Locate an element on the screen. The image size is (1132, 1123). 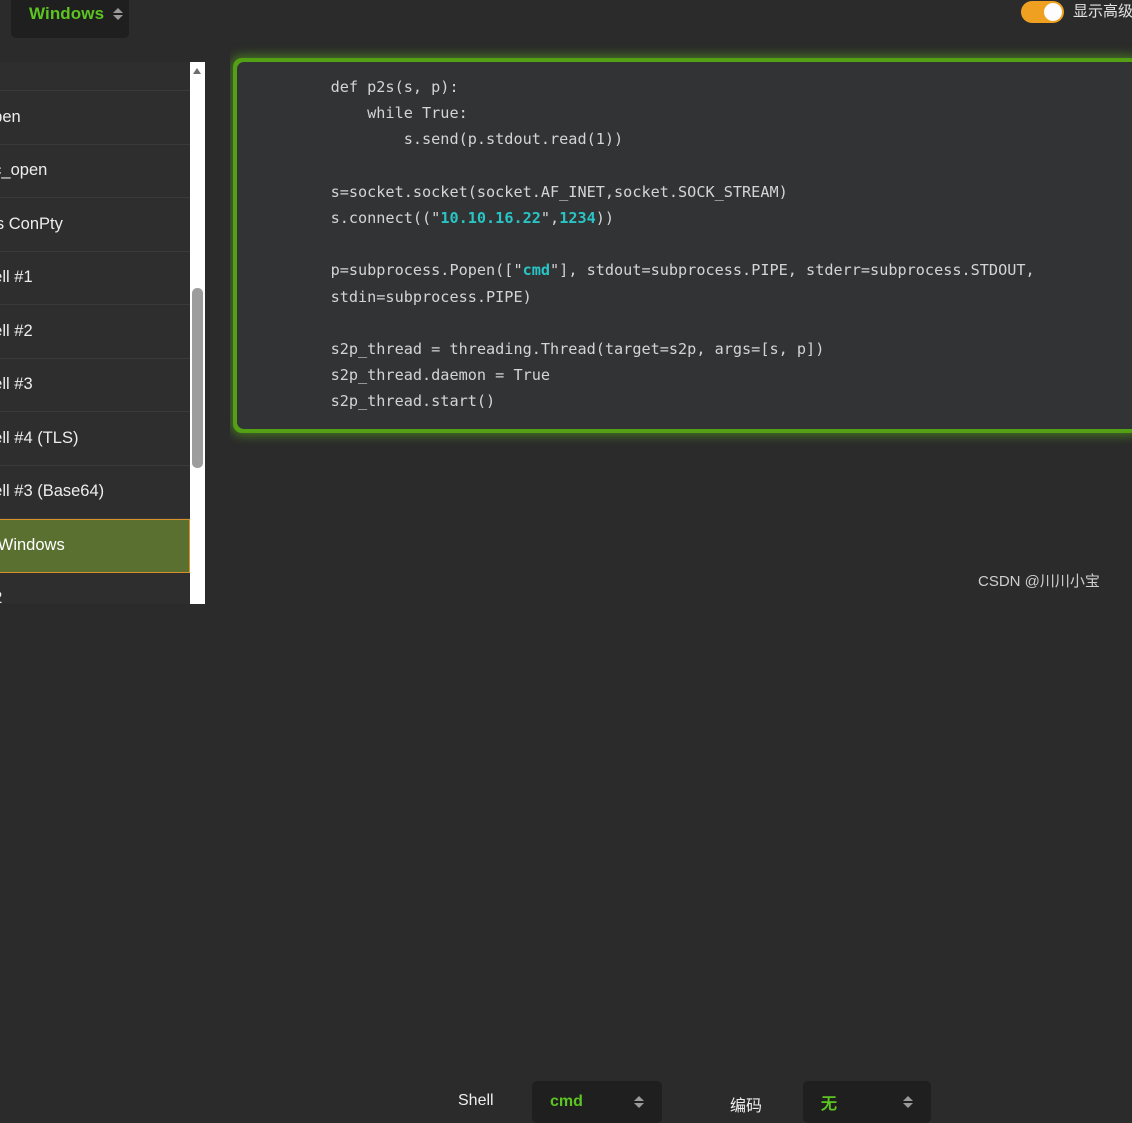
list-item-label: ws ConPty is located at coordinates (31, 223).